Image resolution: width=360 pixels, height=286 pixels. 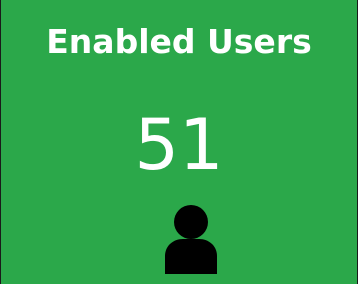 What do you see at coordinates (179, 145) in the screenshot?
I see `enabled-users-count: 51` at bounding box center [179, 145].